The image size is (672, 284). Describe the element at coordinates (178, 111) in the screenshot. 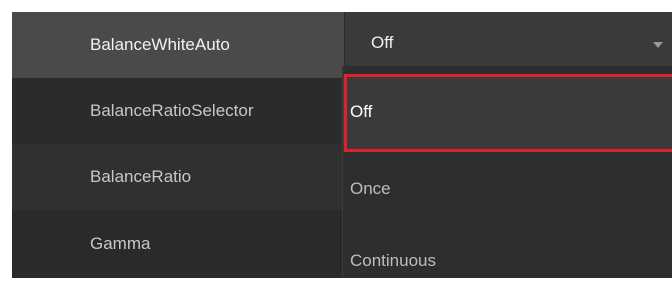

I see `property-name: BalanceRatioSelector` at that location.